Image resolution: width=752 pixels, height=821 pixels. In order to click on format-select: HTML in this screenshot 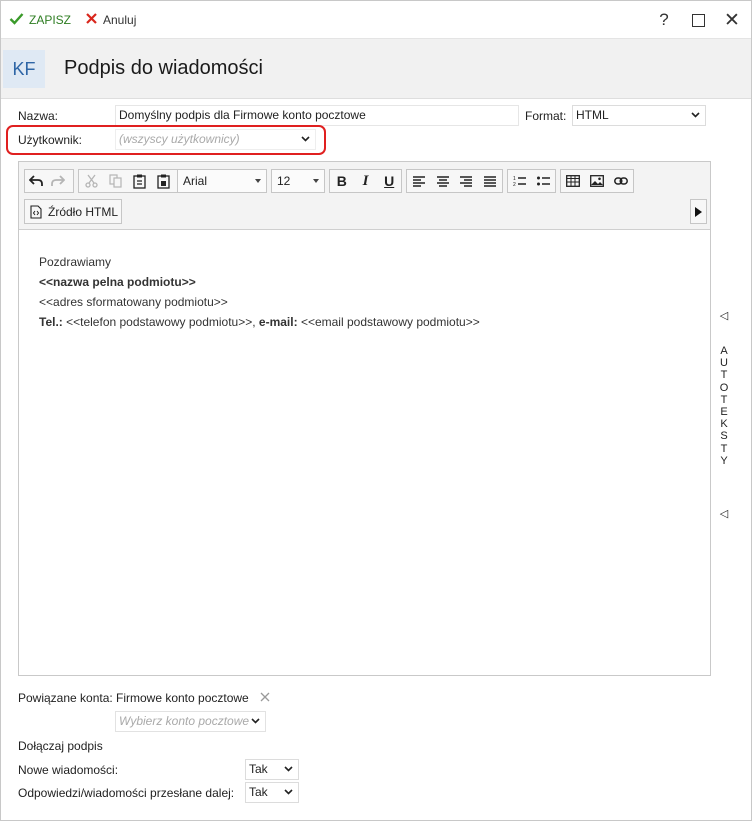, I will do `click(639, 115)`.